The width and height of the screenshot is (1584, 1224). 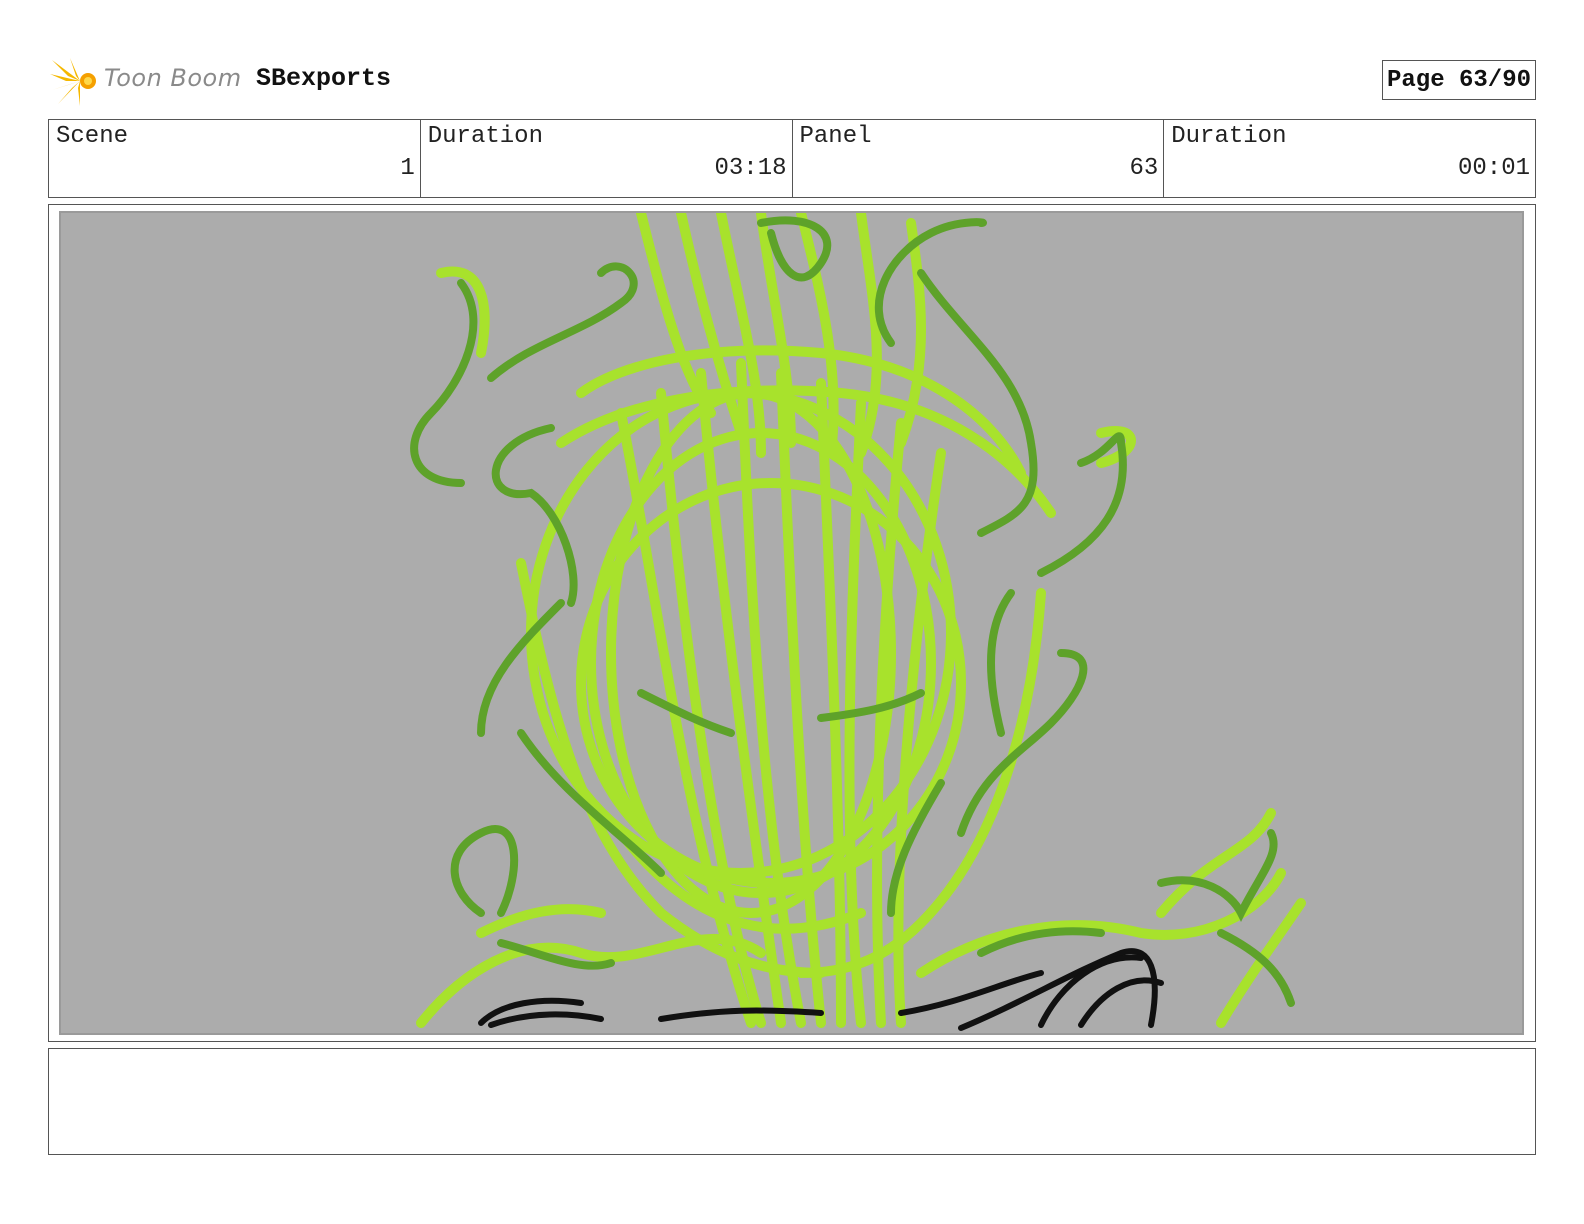 What do you see at coordinates (979, 158) in the screenshot?
I see `panel-cell: Panel 63` at bounding box center [979, 158].